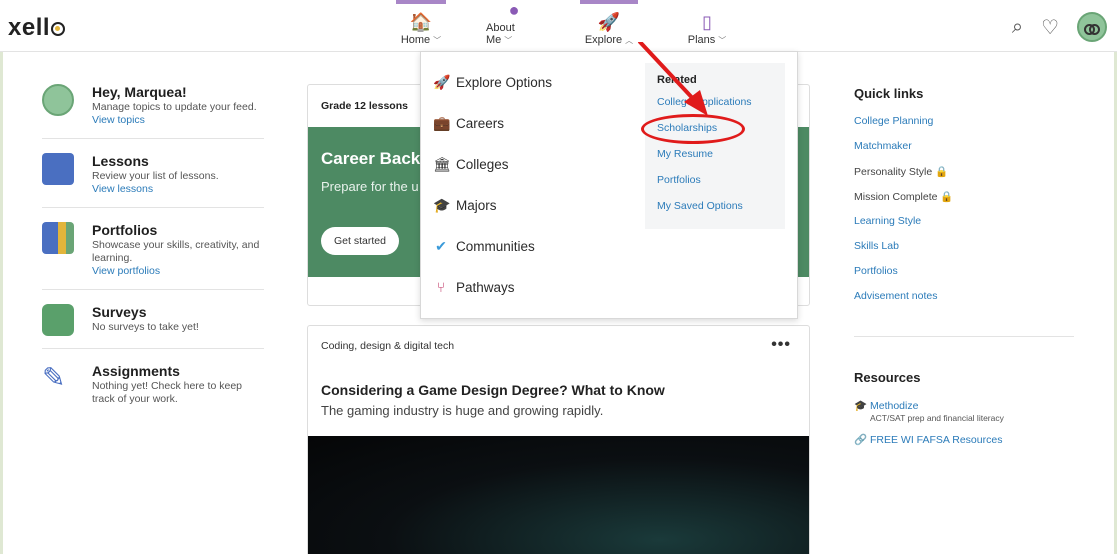  Describe the element at coordinates (964, 302) in the screenshot. I see `quick-link-advisement-notes: Advisement notes` at that location.